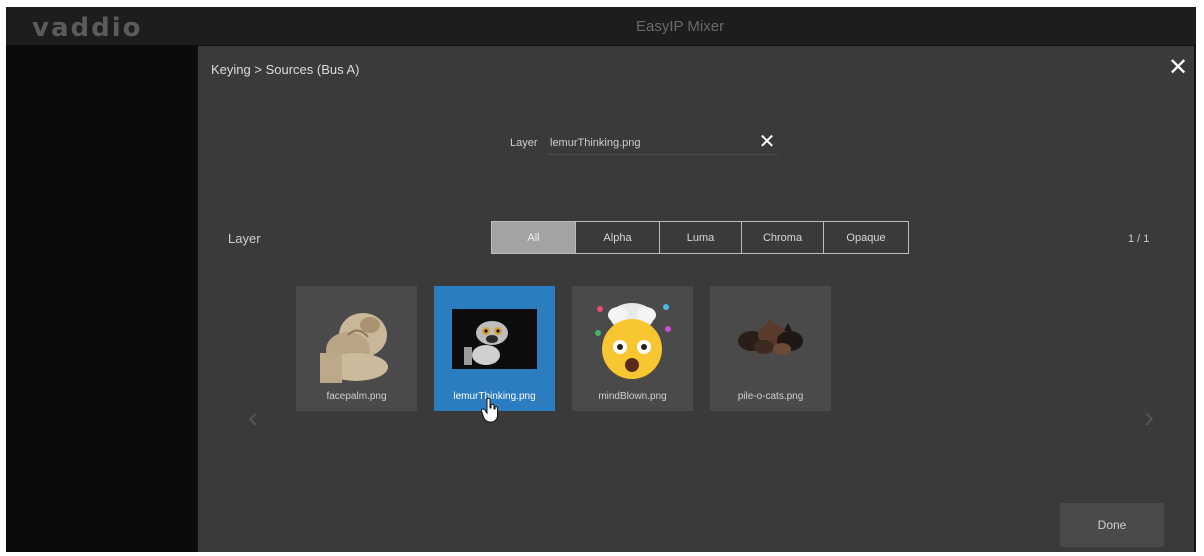 The width and height of the screenshot is (1204, 556). Describe the element at coordinates (866, 237) in the screenshot. I see `filter-opaque: Opaque` at that location.